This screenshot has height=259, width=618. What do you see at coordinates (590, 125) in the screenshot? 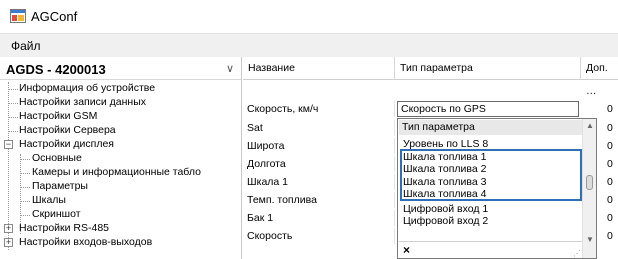
I see `scroll-up-icon: ▲` at bounding box center [590, 125].